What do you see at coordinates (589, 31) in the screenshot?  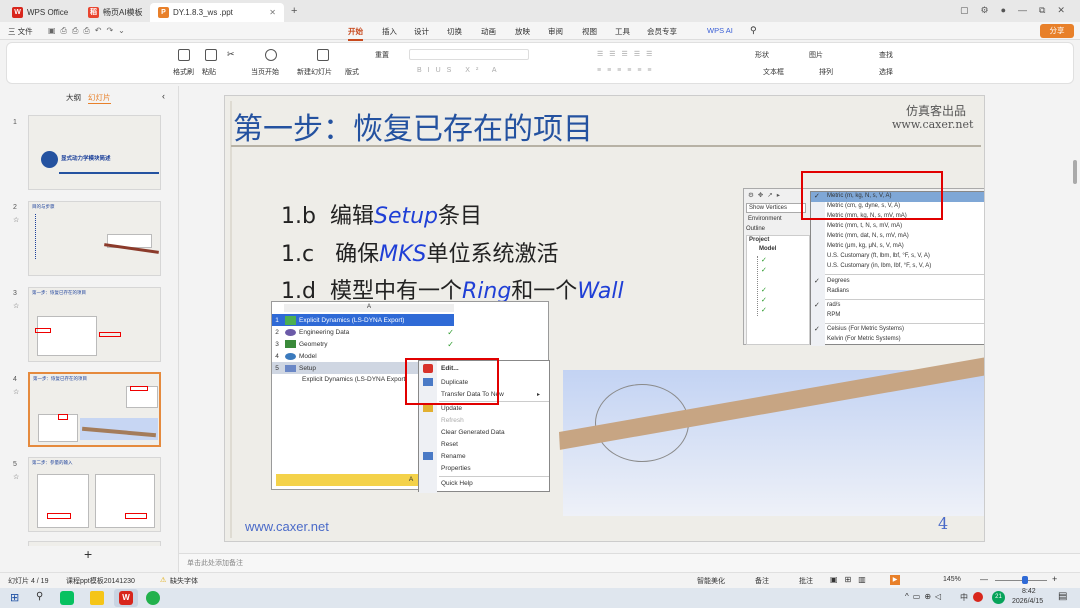 I see `menu-view: 视图` at bounding box center [589, 31].